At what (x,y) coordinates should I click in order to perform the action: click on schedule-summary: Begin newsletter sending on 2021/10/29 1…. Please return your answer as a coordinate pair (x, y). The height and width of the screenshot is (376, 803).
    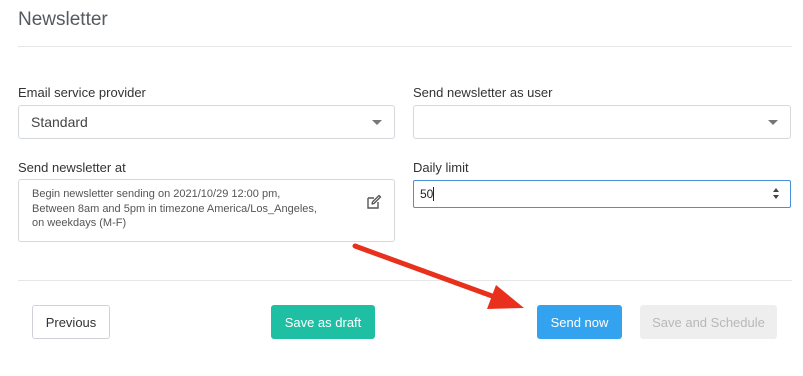
    Looking at the image, I should click on (189, 209).